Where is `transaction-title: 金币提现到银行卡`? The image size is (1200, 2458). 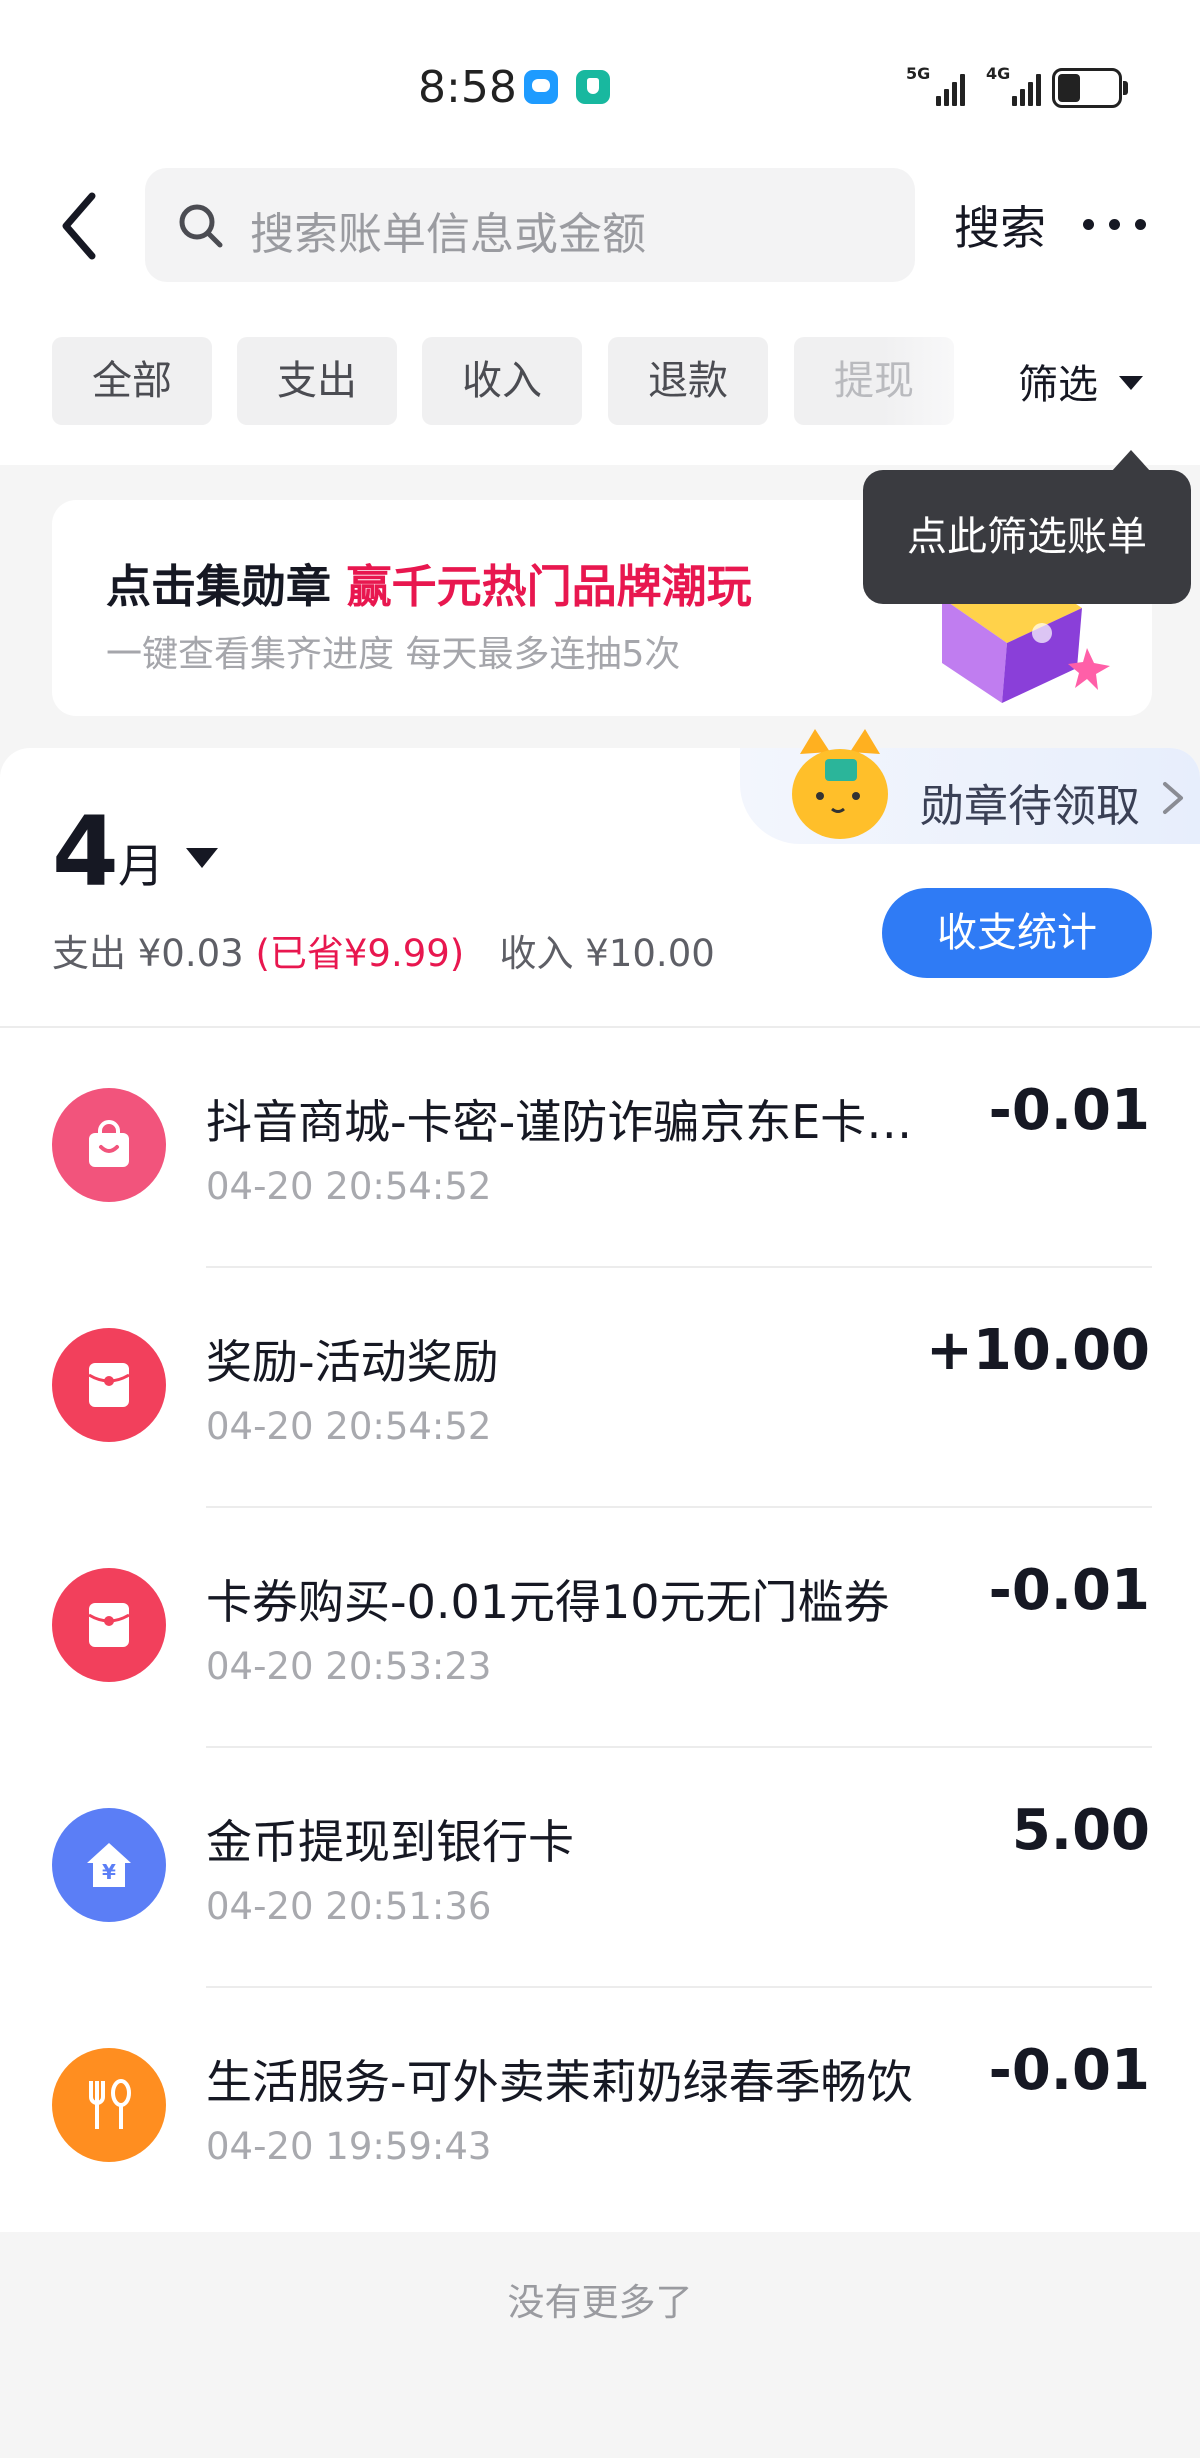
transaction-title: 金币提现到银行卡 is located at coordinates (390, 1842).